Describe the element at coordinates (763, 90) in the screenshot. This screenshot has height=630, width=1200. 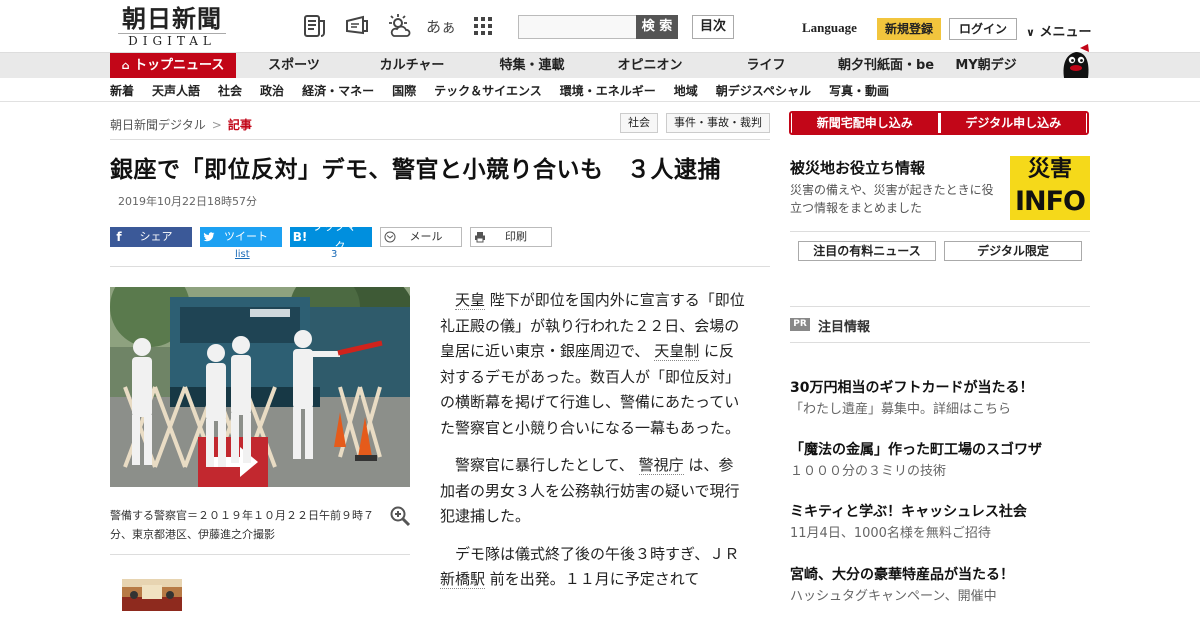
I see `subnav-special: 朝デジスペシャル` at that location.